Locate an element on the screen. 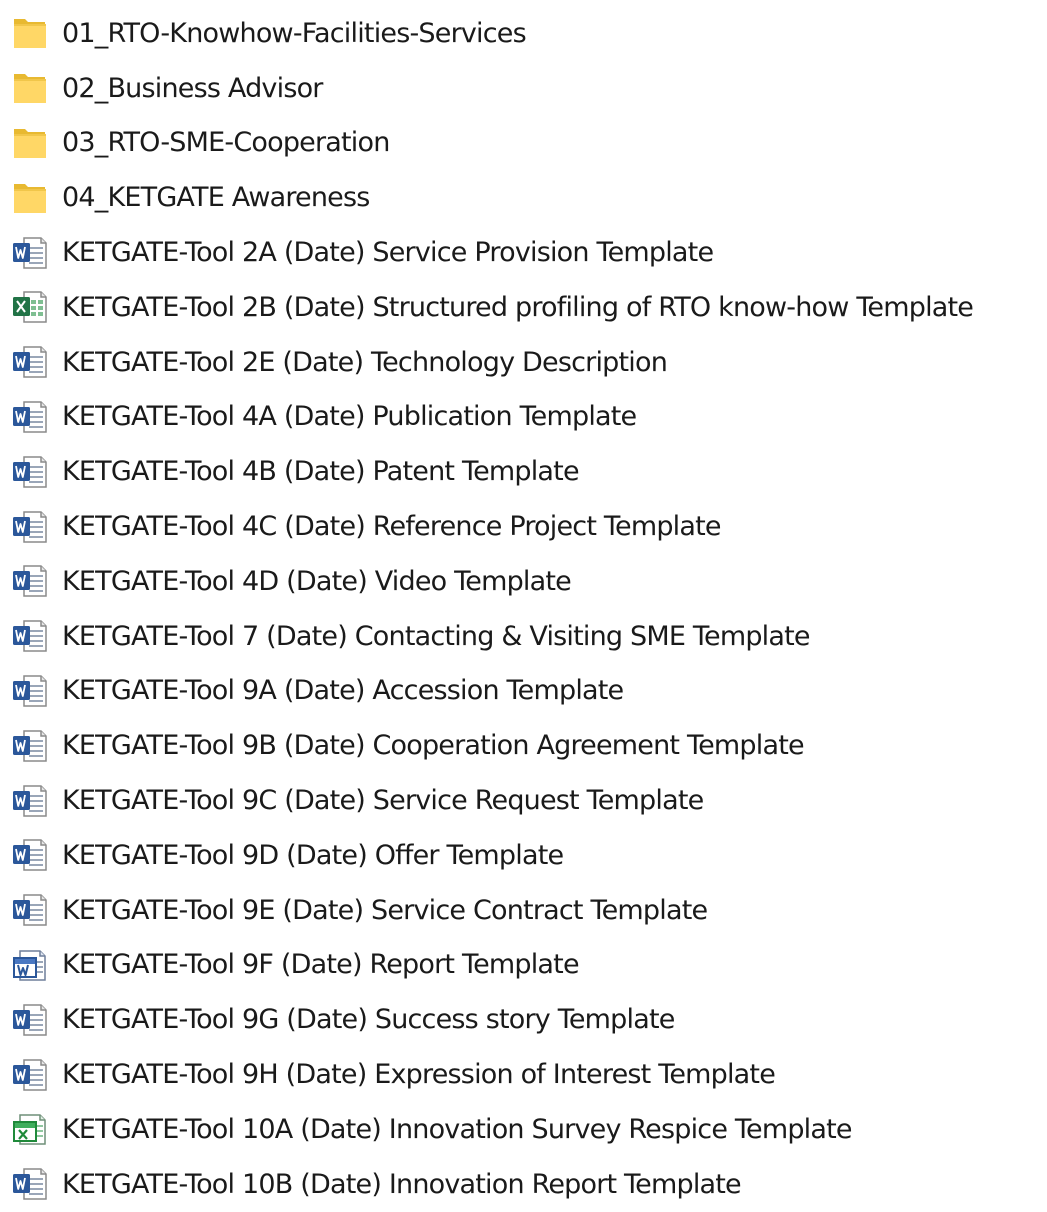 The height and width of the screenshot is (1212, 1047). list-item-folder: 02_Business Advisor is located at coordinates (523, 88).